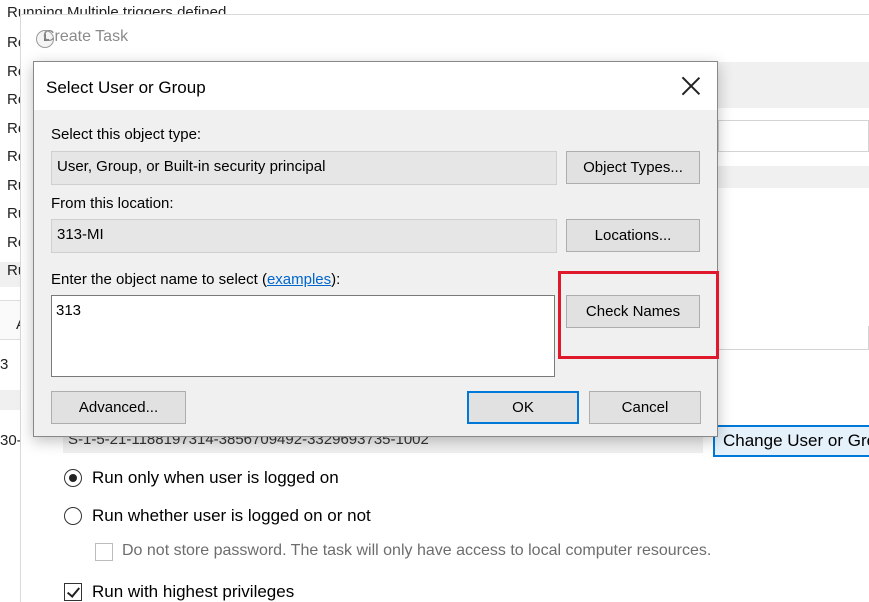 Image resolution: width=869 pixels, height=602 pixels. Describe the element at coordinates (159, 279) in the screenshot. I see `enter-name-prefix: Enter the object name to select (` at that location.